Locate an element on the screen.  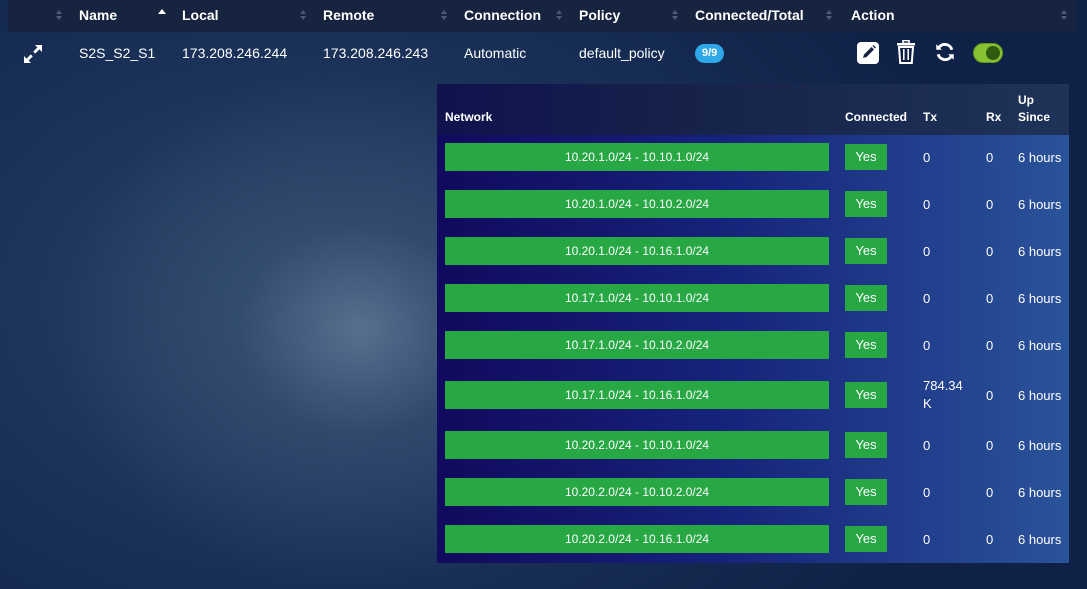
detail-column-rx: Rx is located at coordinates (994, 117).